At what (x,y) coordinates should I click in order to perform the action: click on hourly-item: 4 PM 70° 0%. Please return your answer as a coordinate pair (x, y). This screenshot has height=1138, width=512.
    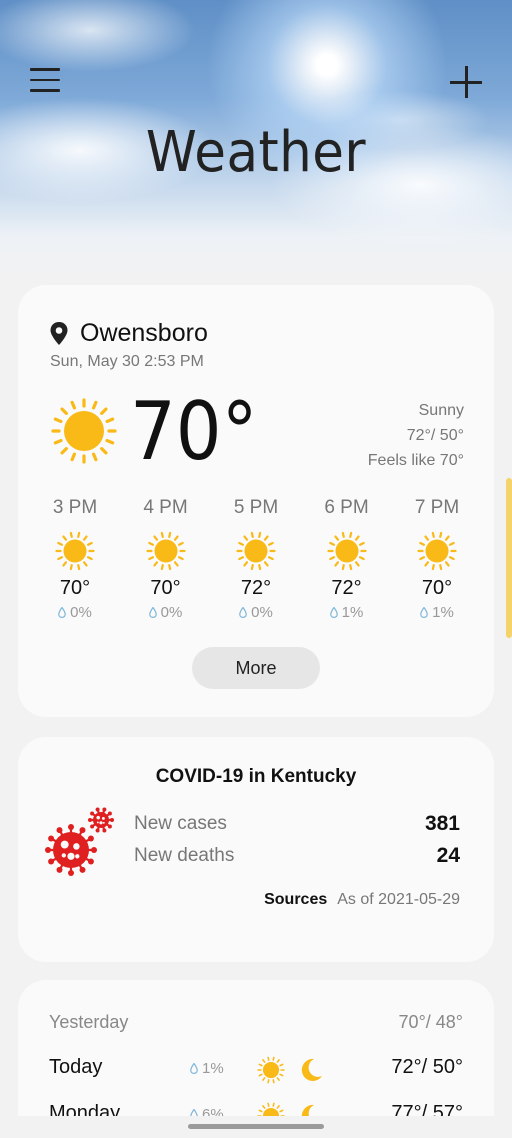
    Looking at the image, I should click on (166, 559).